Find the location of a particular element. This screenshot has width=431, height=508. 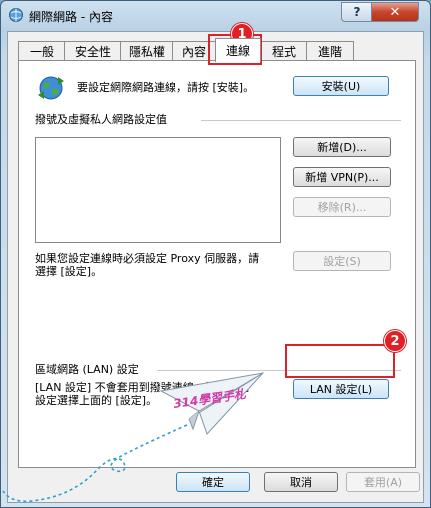

lan-settings-button: LAN 設定(L) is located at coordinates (341, 389).